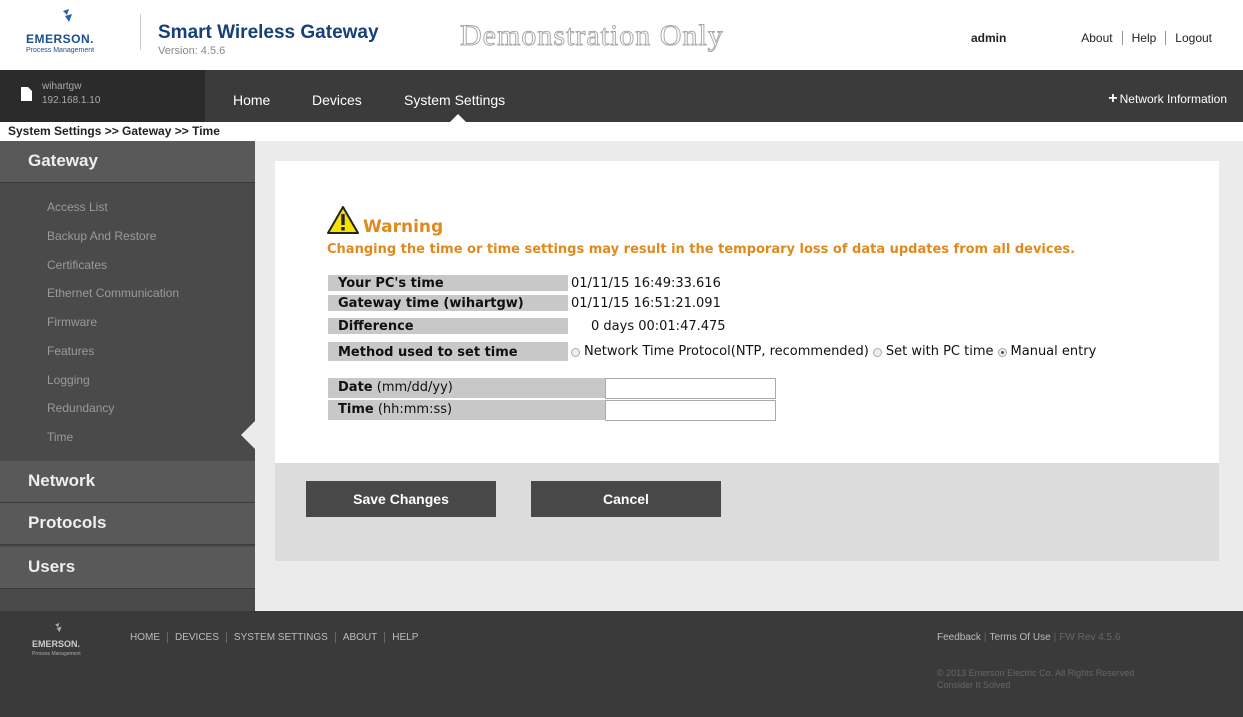 This screenshot has width=1243, height=717. I want to click on gateway-info: wihartgw 192.168.1.10, so click(102, 96).